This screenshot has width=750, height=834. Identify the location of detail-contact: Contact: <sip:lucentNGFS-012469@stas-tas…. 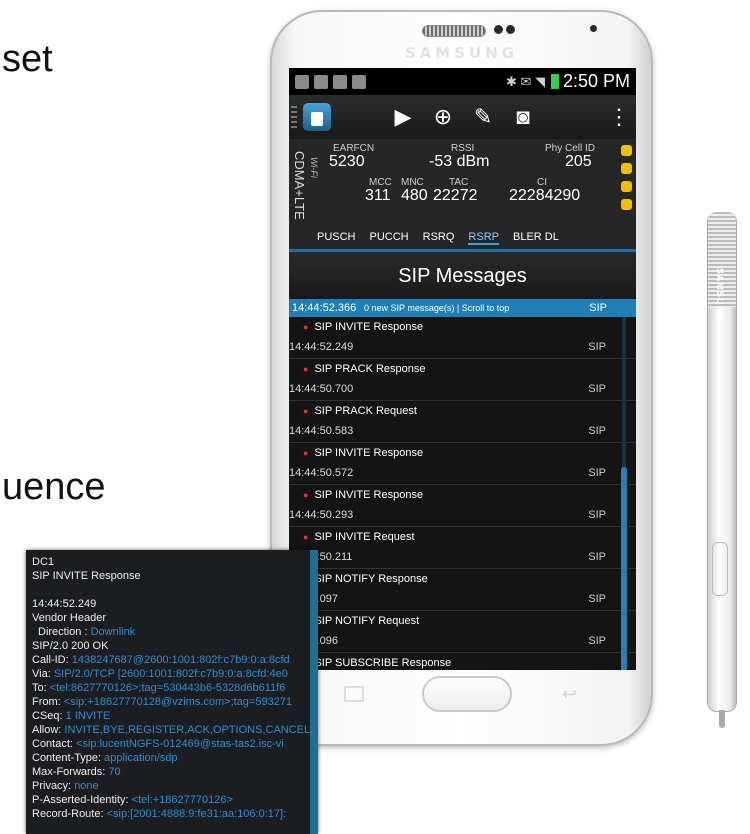
(158, 744).